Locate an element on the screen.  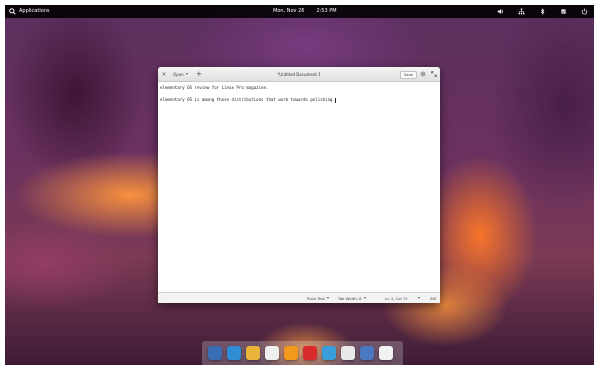
status-bar: Plain Text Tab Width: 8 Ln 3, Col 72 INS is located at coordinates (299, 297).